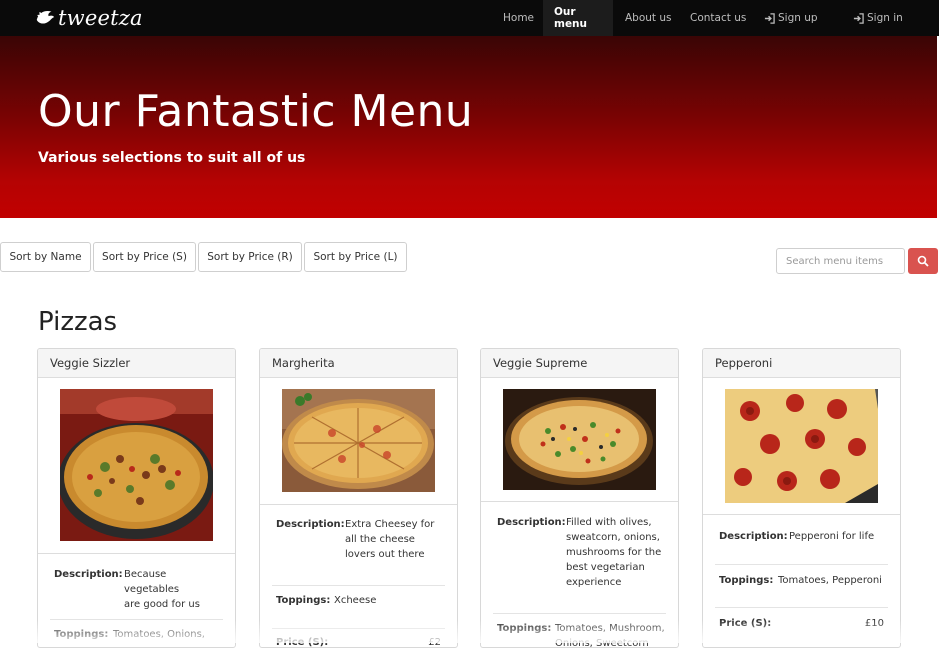  What do you see at coordinates (256, 111) in the screenshot?
I see `hero-title: Our Fantastic Menu` at bounding box center [256, 111].